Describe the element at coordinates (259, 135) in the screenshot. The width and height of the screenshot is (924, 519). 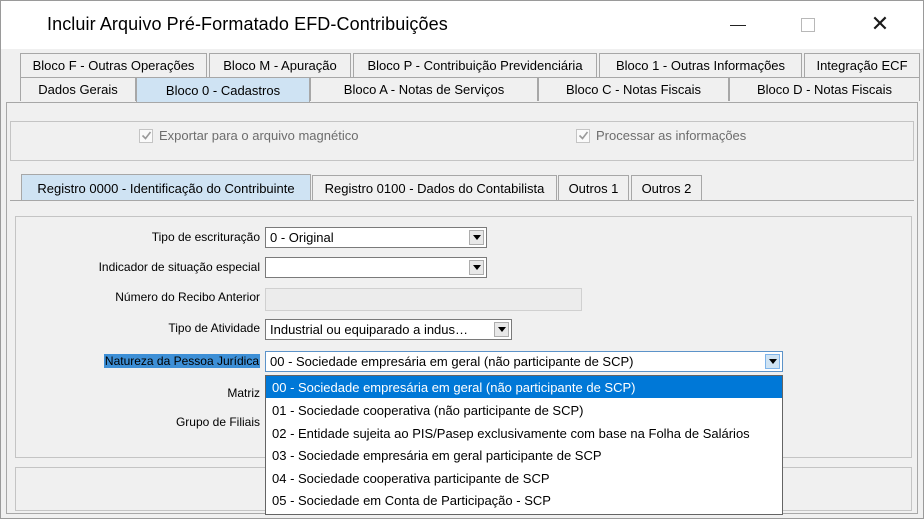
I see `exportar-label: Exportar para o arquivo magnético` at that location.